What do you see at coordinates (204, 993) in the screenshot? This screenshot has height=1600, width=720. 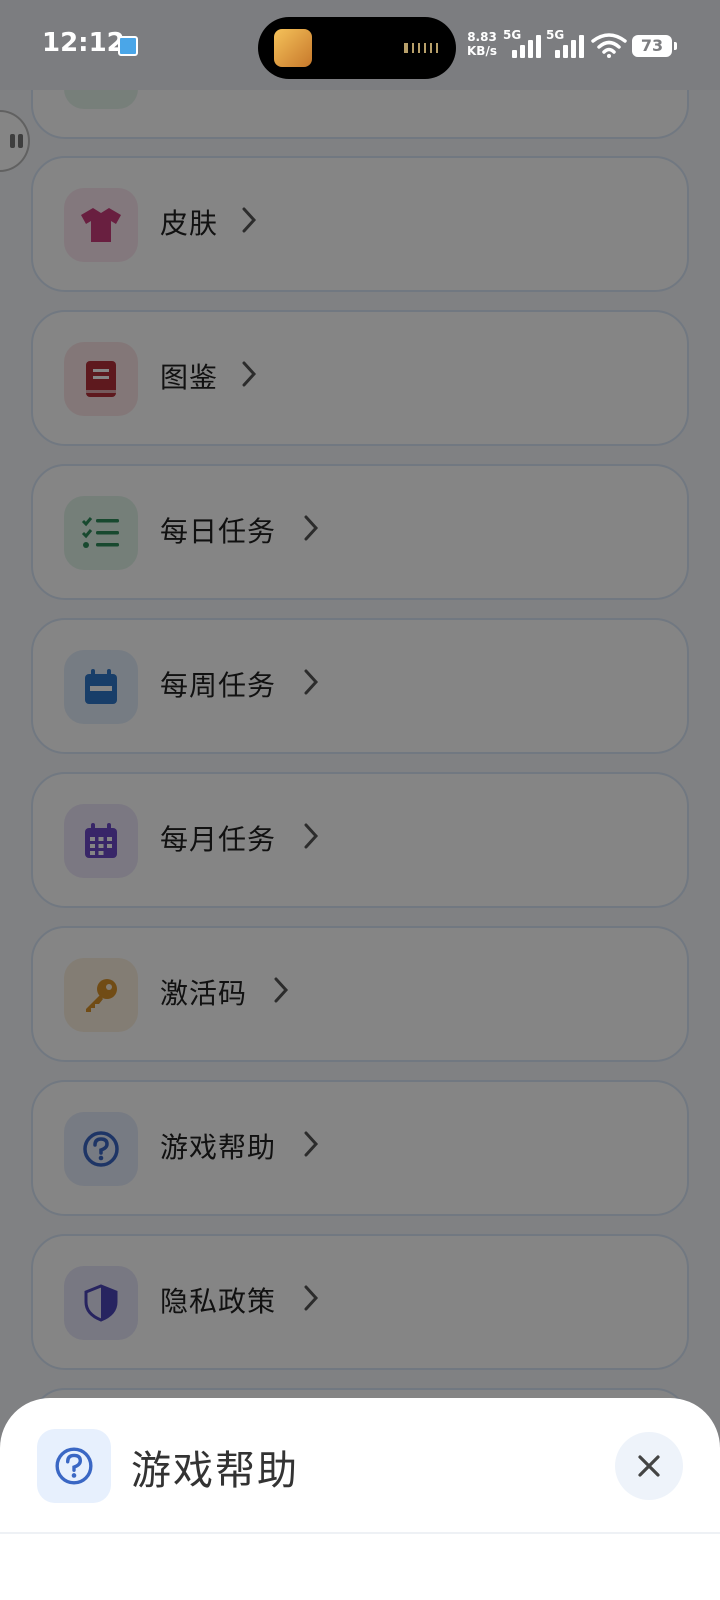 I see `menu-item-label: 激活码` at bounding box center [204, 993].